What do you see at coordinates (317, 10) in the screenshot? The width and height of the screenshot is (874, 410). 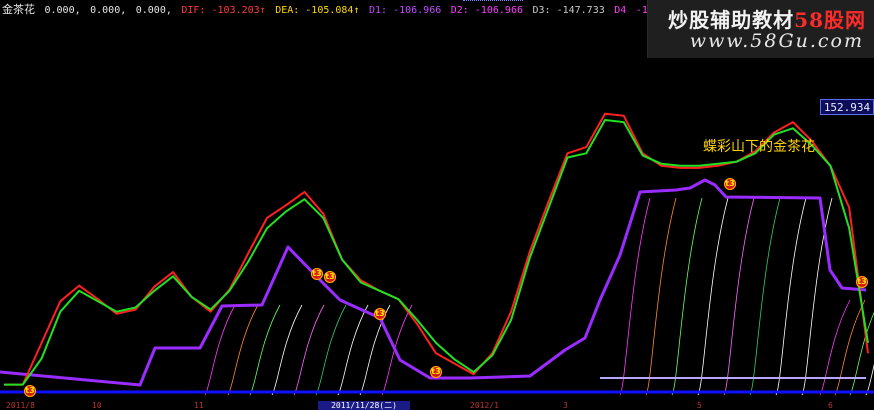 I see `dea-value: DEA: -105.084↑` at bounding box center [317, 10].